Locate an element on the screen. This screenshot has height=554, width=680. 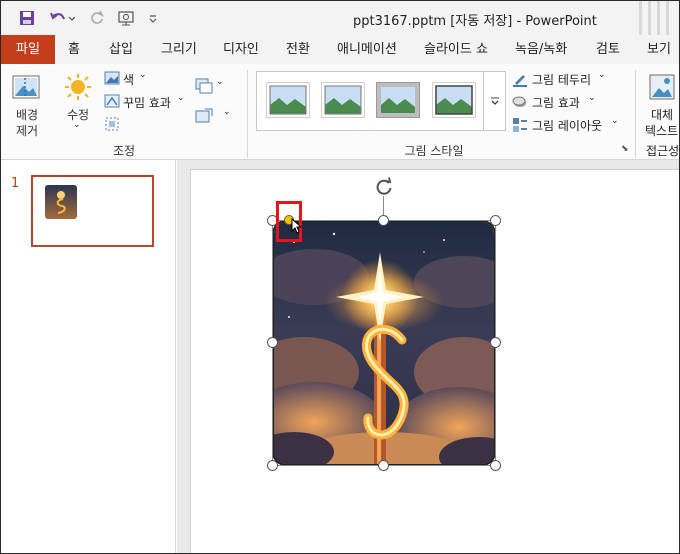
resize-handle-bottom-left is located at coordinates (272, 465).